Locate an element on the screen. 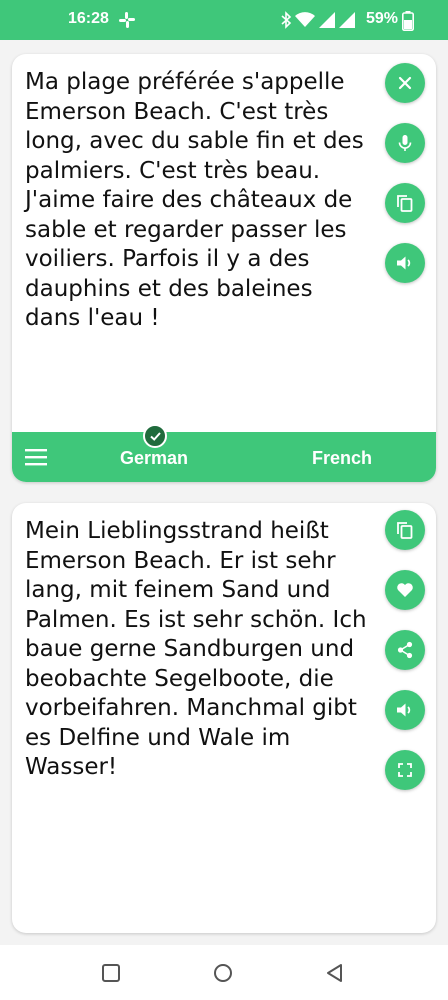 The image size is (448, 1000). speak-source-button is located at coordinates (405, 263).